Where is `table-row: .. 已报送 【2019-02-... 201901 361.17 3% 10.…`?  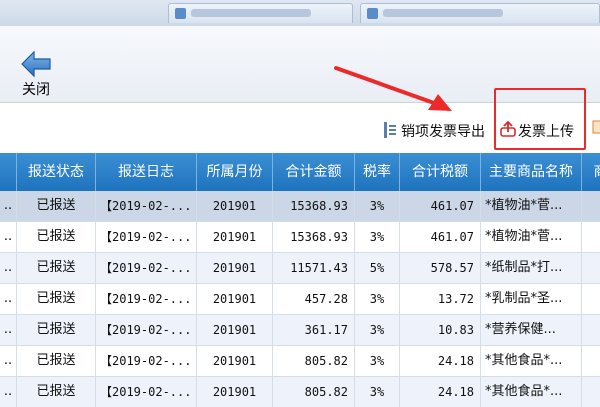 table-row: .. 已报送 【2019-02-... 201901 361.17 3% 10.… is located at coordinates (300, 330).